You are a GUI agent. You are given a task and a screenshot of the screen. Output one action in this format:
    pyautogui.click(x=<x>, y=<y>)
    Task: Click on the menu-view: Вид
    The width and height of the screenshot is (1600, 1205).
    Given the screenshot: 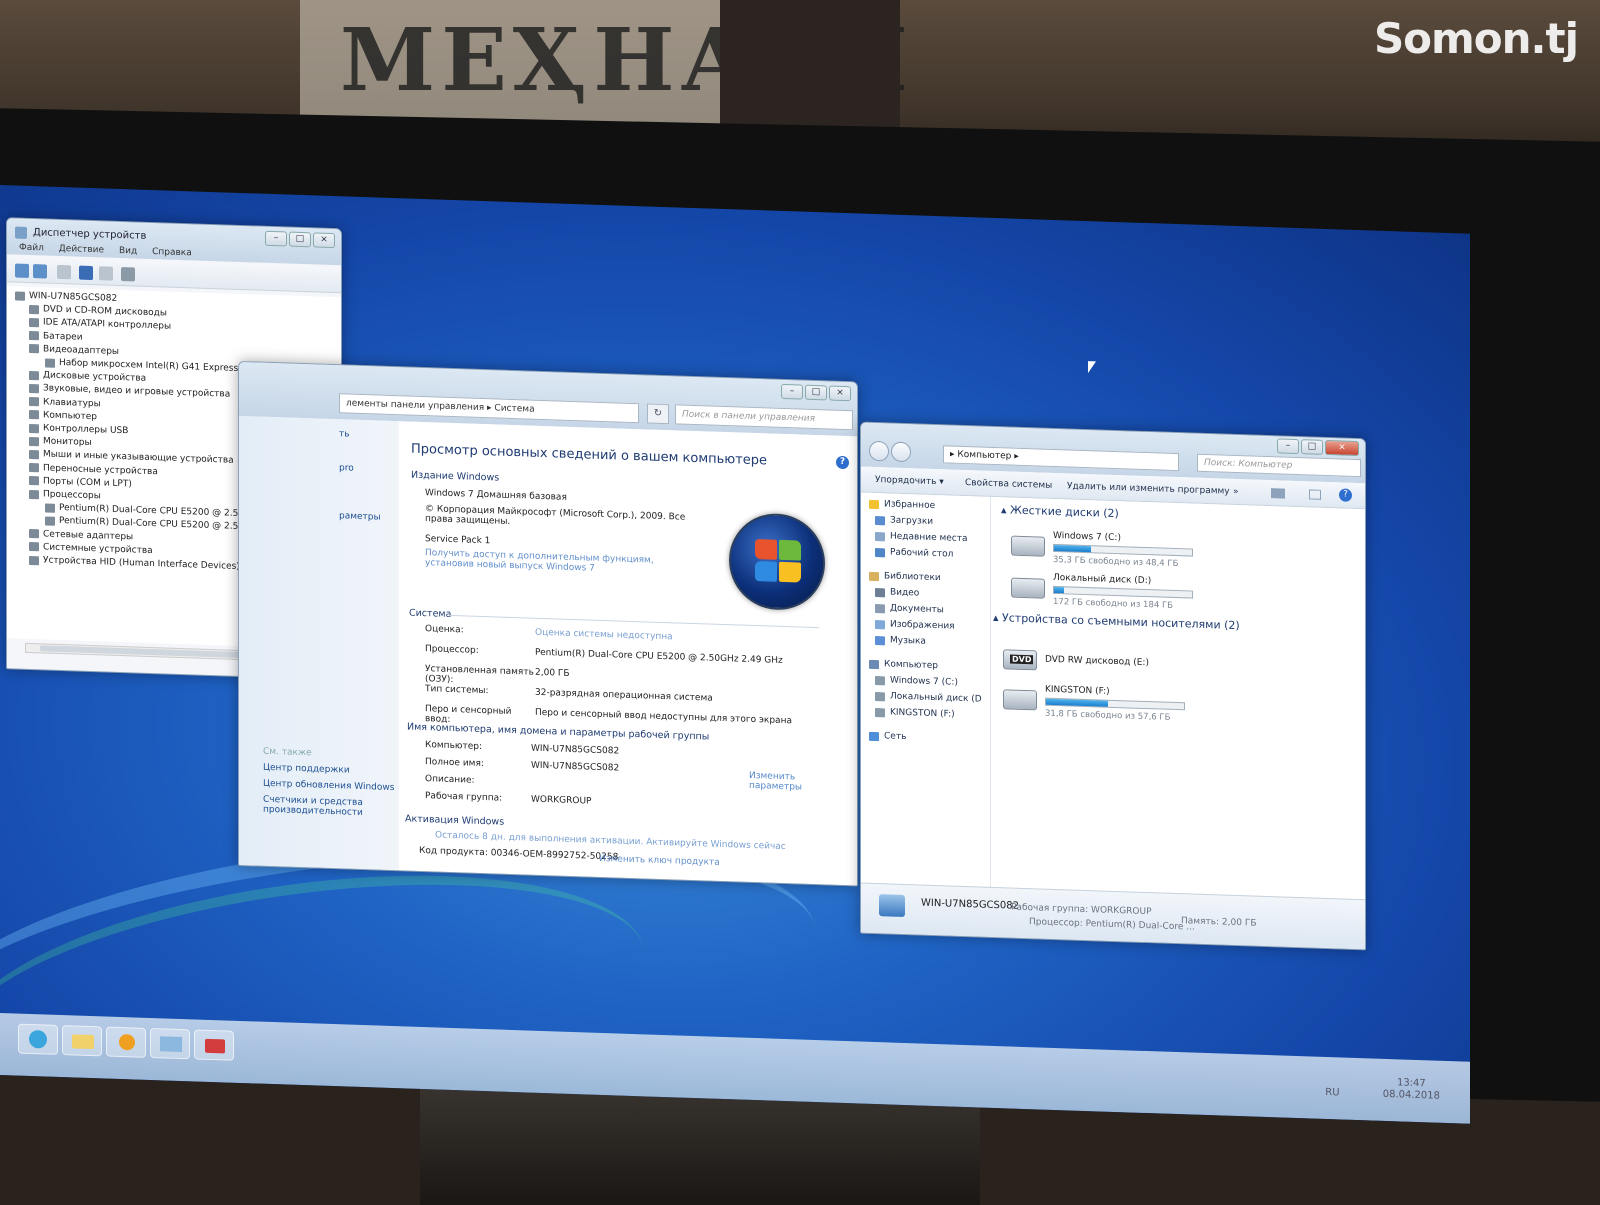 What is the action you would take?
    pyautogui.click(x=128, y=251)
    